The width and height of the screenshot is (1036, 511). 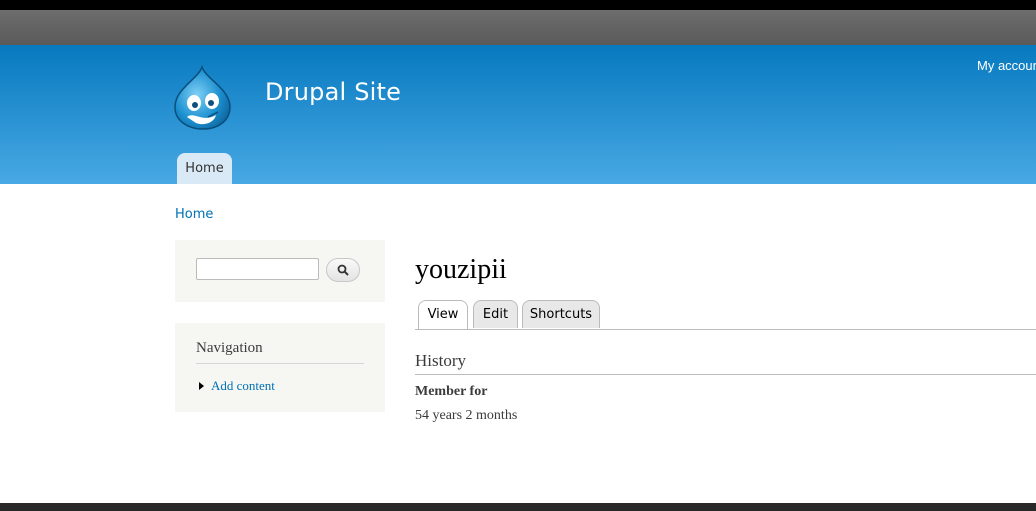 I want to click on tab-shortcuts: Shortcuts, so click(x=561, y=314).